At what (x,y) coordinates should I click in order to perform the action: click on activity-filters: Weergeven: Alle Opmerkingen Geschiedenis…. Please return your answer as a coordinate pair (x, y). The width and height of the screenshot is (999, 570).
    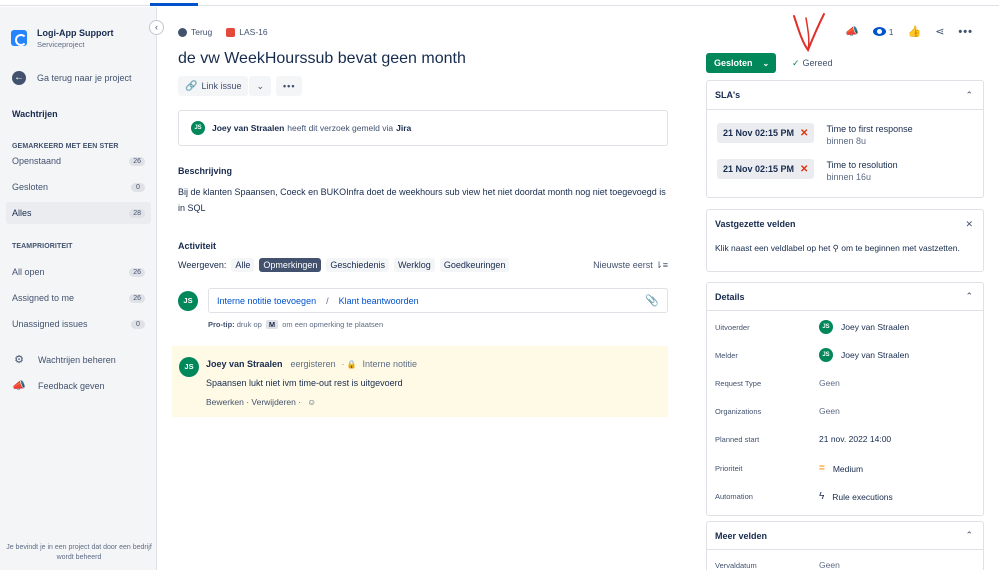
    Looking at the image, I should click on (423, 265).